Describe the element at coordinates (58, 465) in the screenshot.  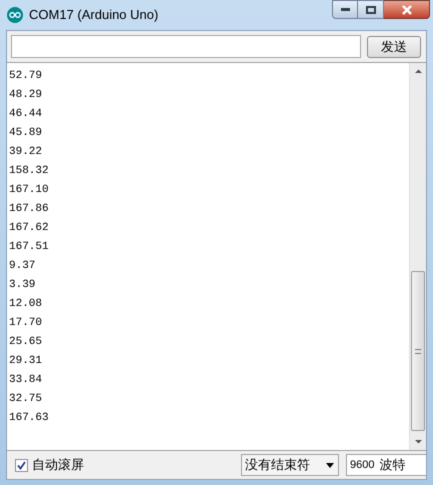
I see `autoscroll-label: 自动滚屏` at that location.